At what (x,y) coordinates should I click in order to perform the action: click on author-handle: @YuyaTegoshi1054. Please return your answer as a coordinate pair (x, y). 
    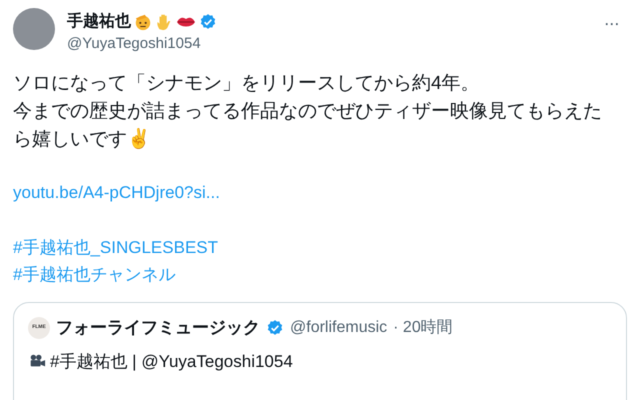
    Looking at the image, I should click on (335, 44).